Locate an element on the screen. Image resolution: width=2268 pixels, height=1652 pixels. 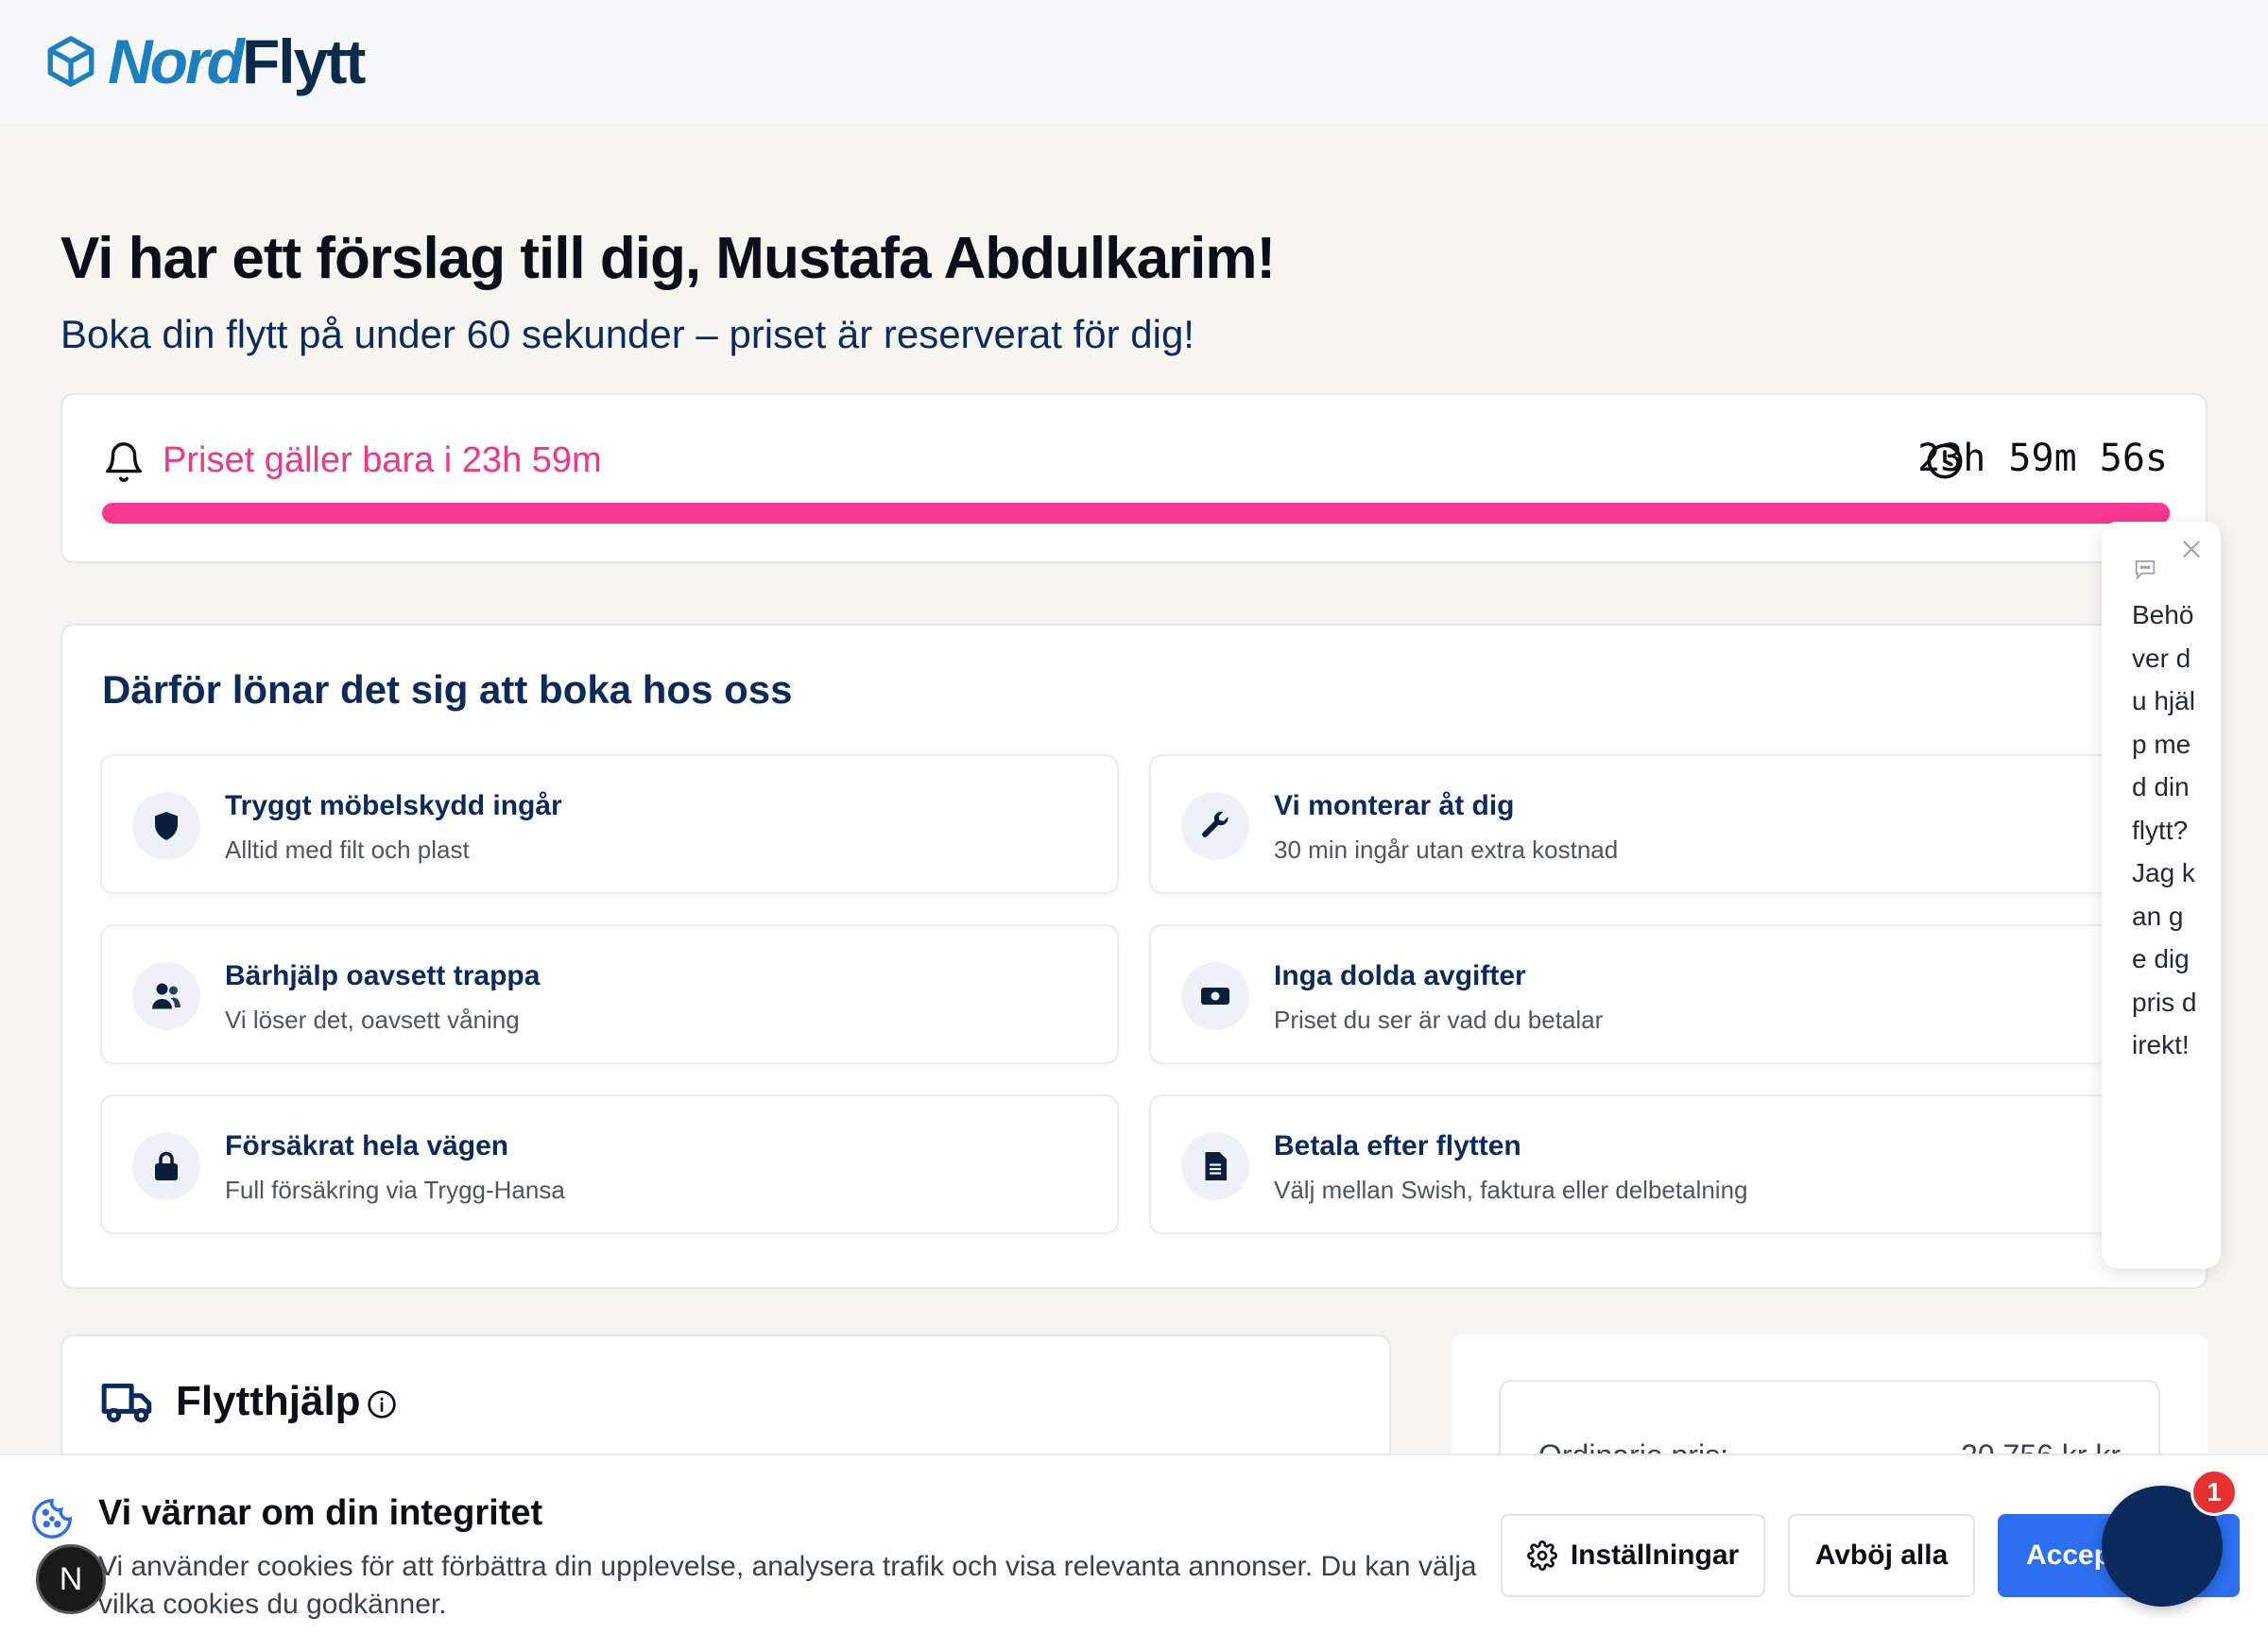
cookie-title: Vi värnar om din integritet is located at coordinates (320, 1513).